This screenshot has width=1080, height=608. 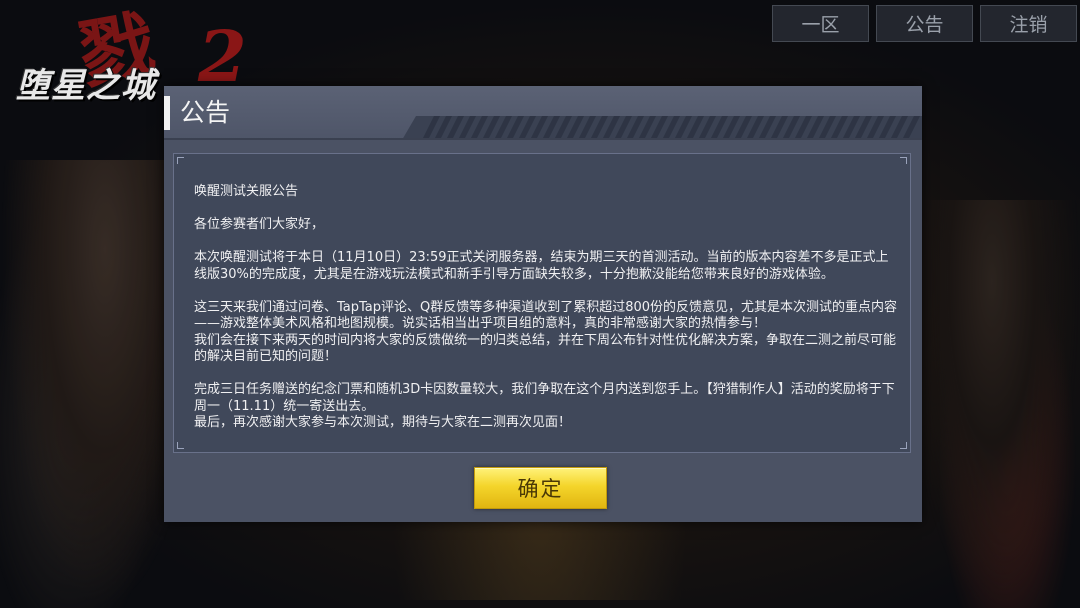 What do you see at coordinates (1000, 404) in the screenshot?
I see `character-right-art` at bounding box center [1000, 404].